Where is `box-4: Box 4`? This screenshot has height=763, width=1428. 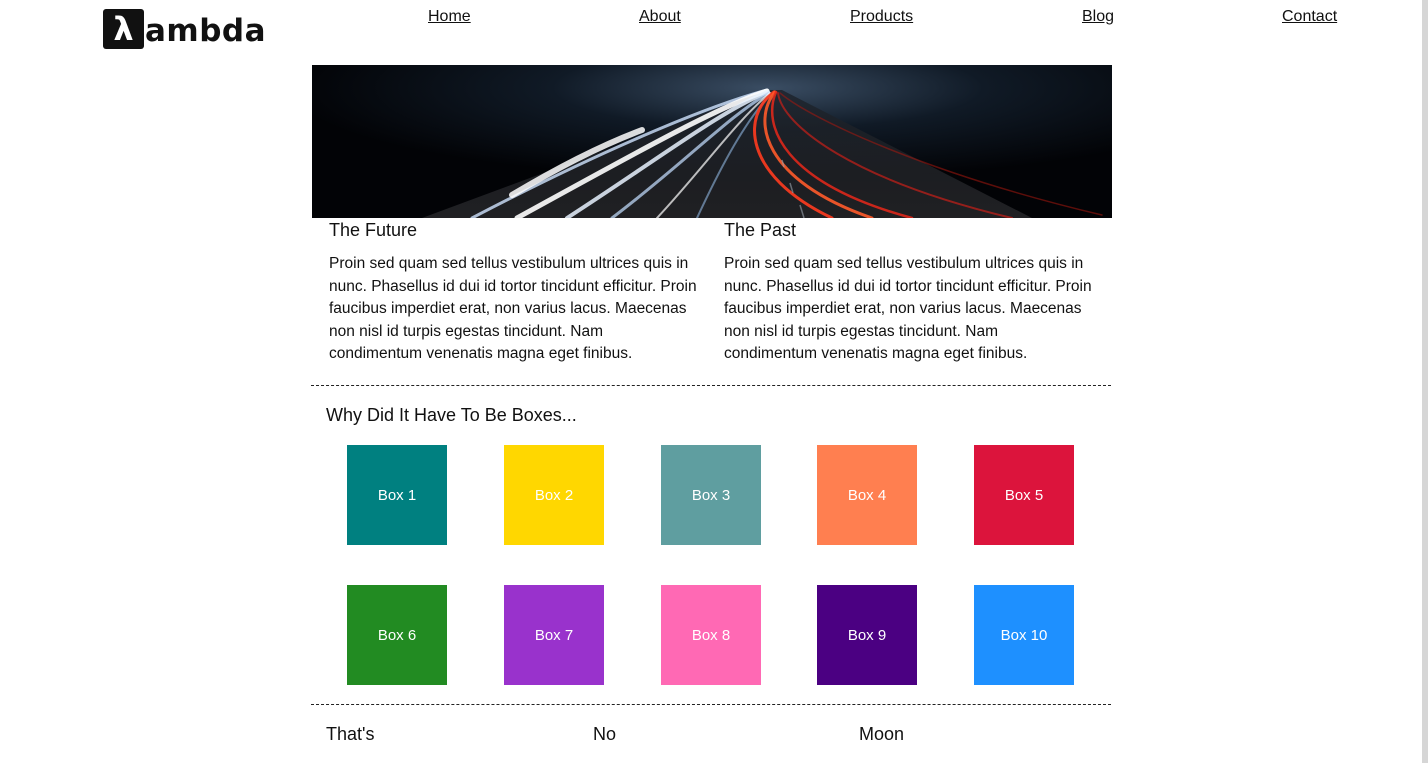
box-4: Box 4 is located at coordinates (867, 495).